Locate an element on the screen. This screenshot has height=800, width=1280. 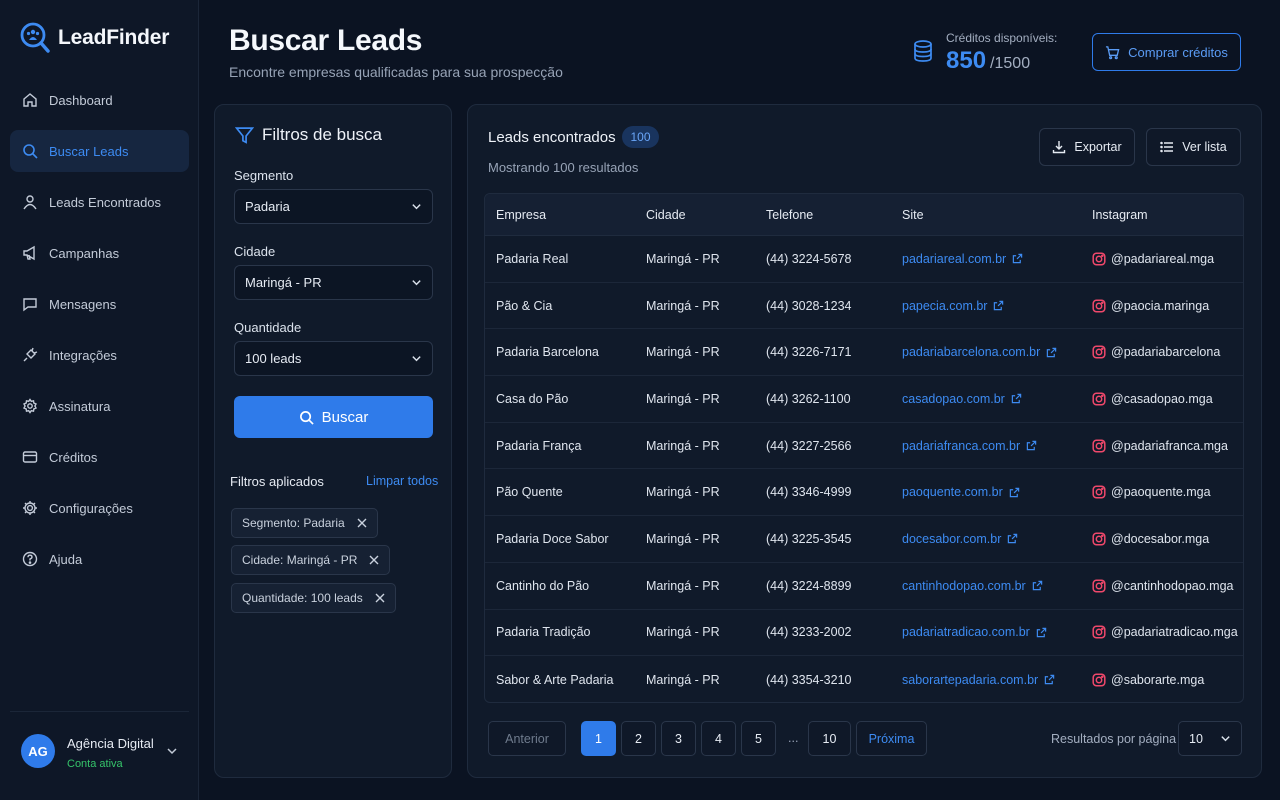
column-header-telefone: Telefone is located at coordinates (789, 215).